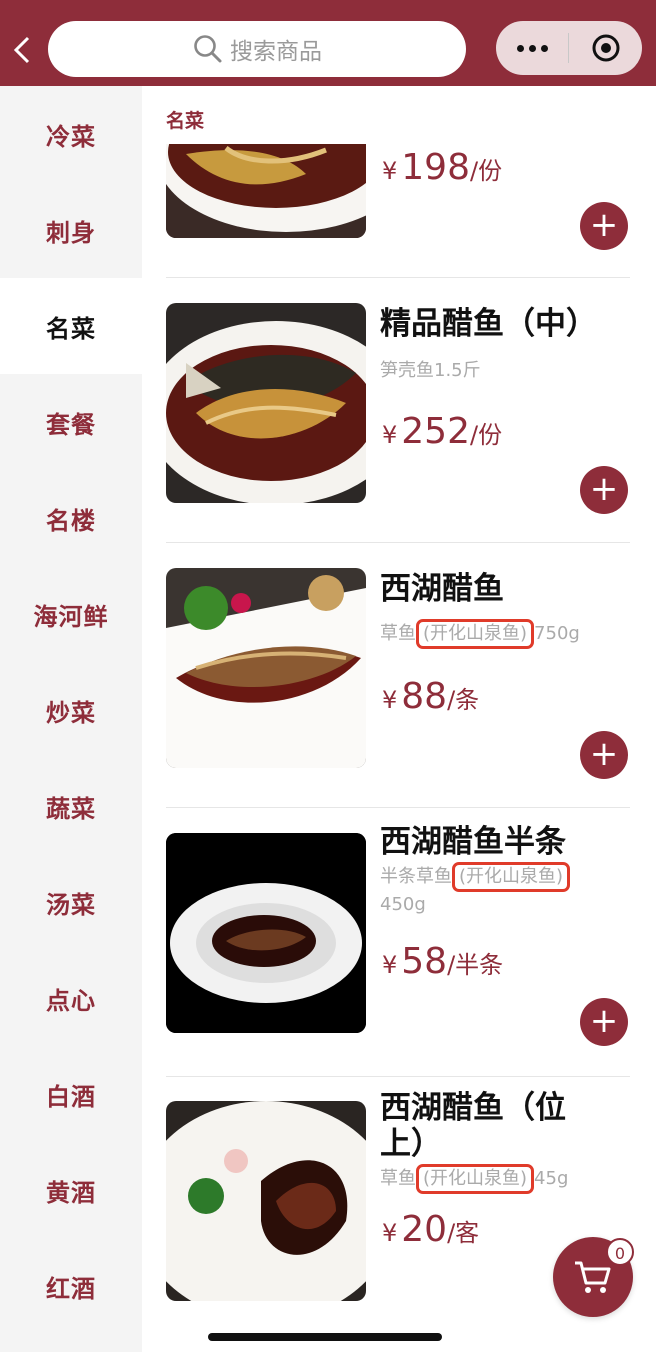 Image resolution: width=656 pixels, height=1352 pixels. I want to click on search-input: 搜索商品, so click(257, 49).